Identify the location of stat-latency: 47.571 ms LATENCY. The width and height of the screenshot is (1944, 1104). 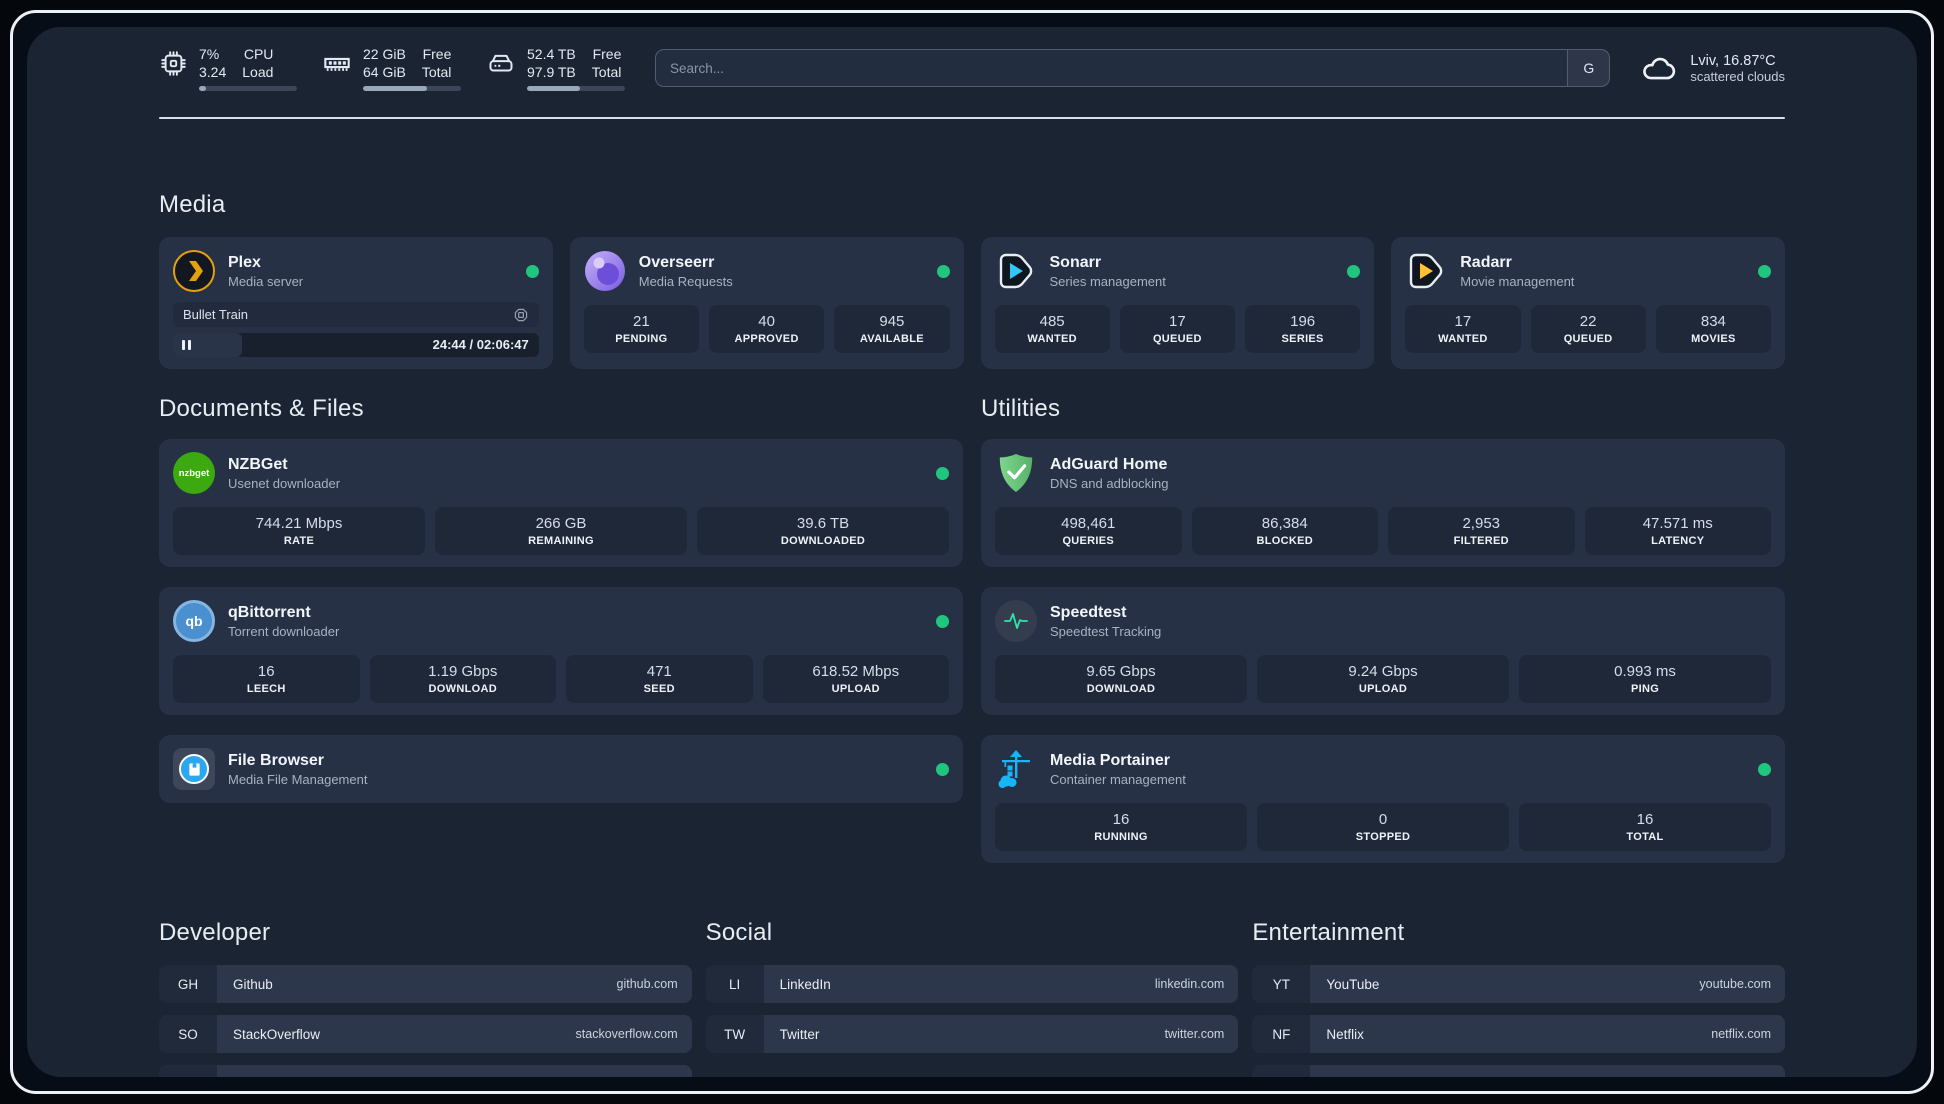
(1677, 531).